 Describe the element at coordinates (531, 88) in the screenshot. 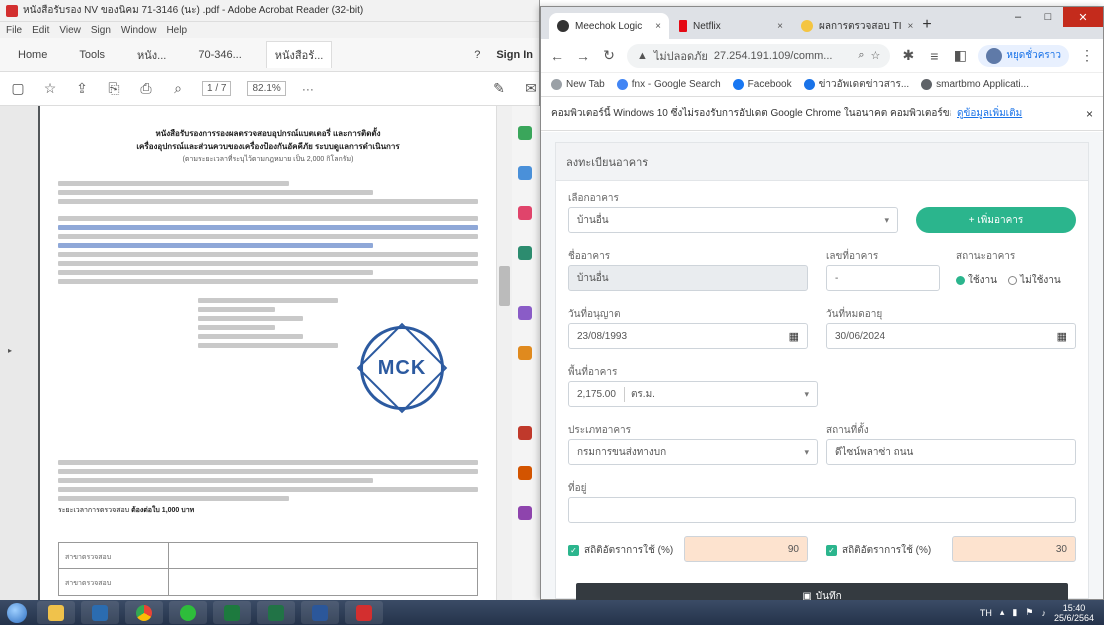

I see `mail-icon: ✉` at that location.